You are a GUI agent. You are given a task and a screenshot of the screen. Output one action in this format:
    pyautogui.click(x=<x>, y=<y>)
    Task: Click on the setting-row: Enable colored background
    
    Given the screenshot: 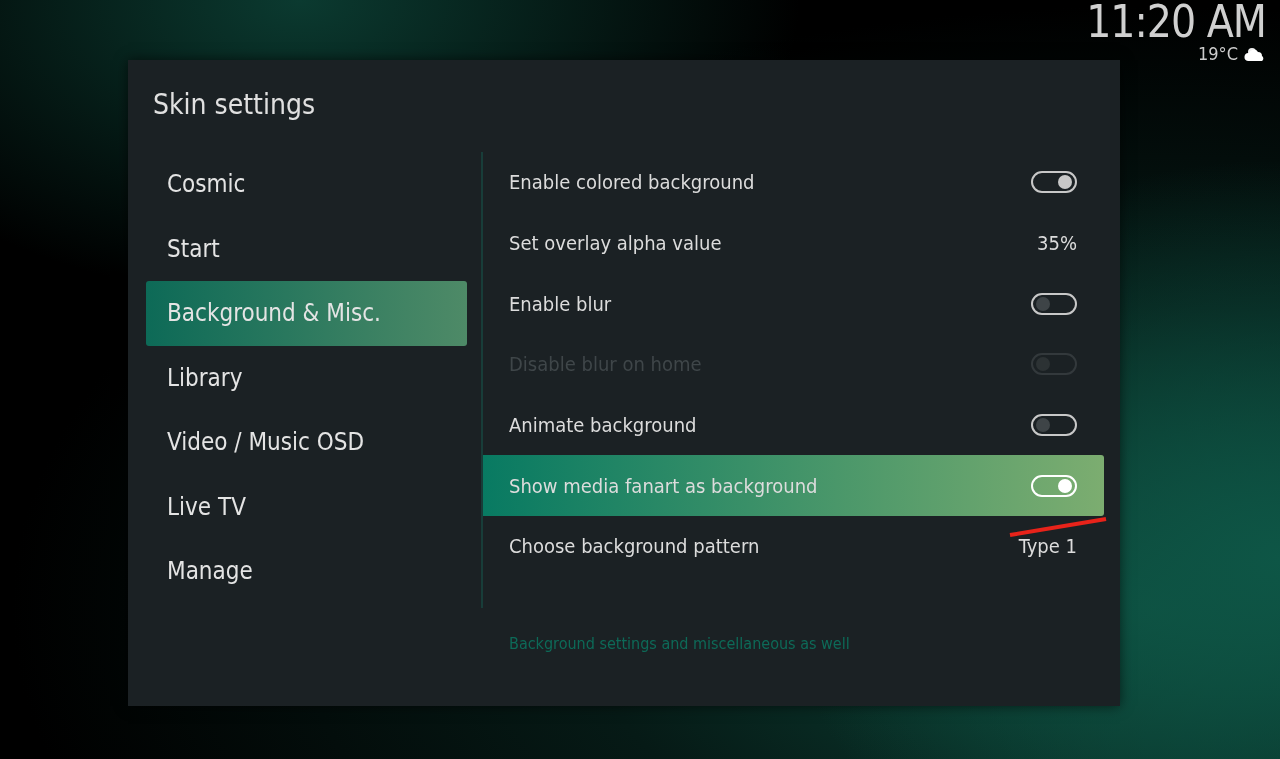 What is the action you would take?
    pyautogui.click(x=793, y=182)
    